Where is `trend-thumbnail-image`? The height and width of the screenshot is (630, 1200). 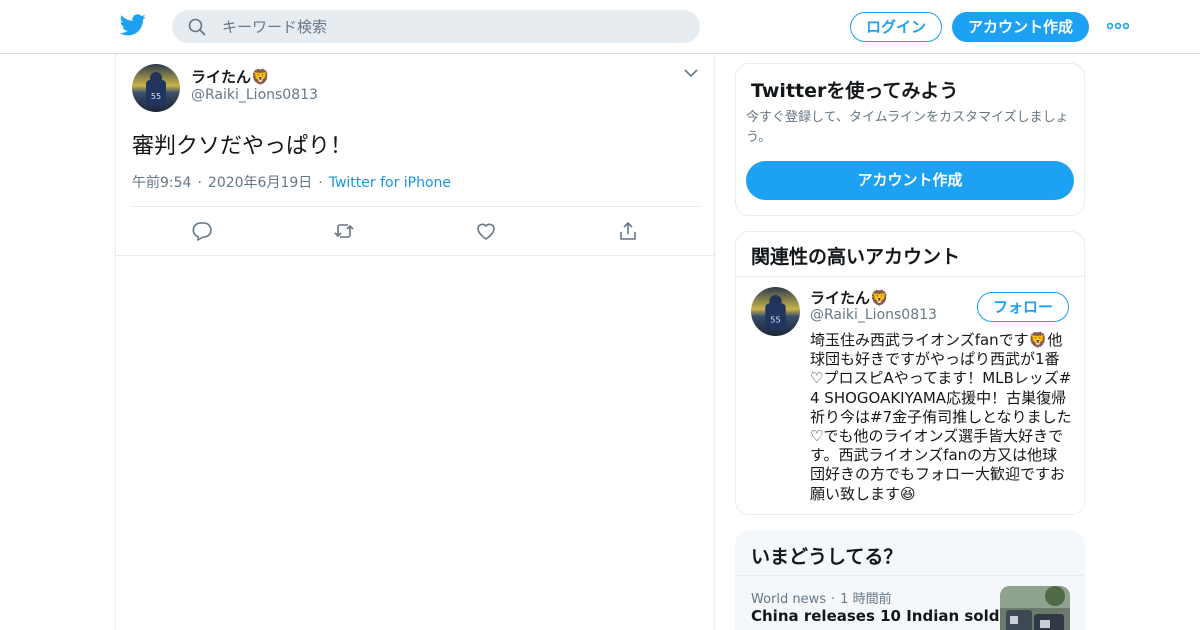
trend-thumbnail-image is located at coordinates (1035, 608).